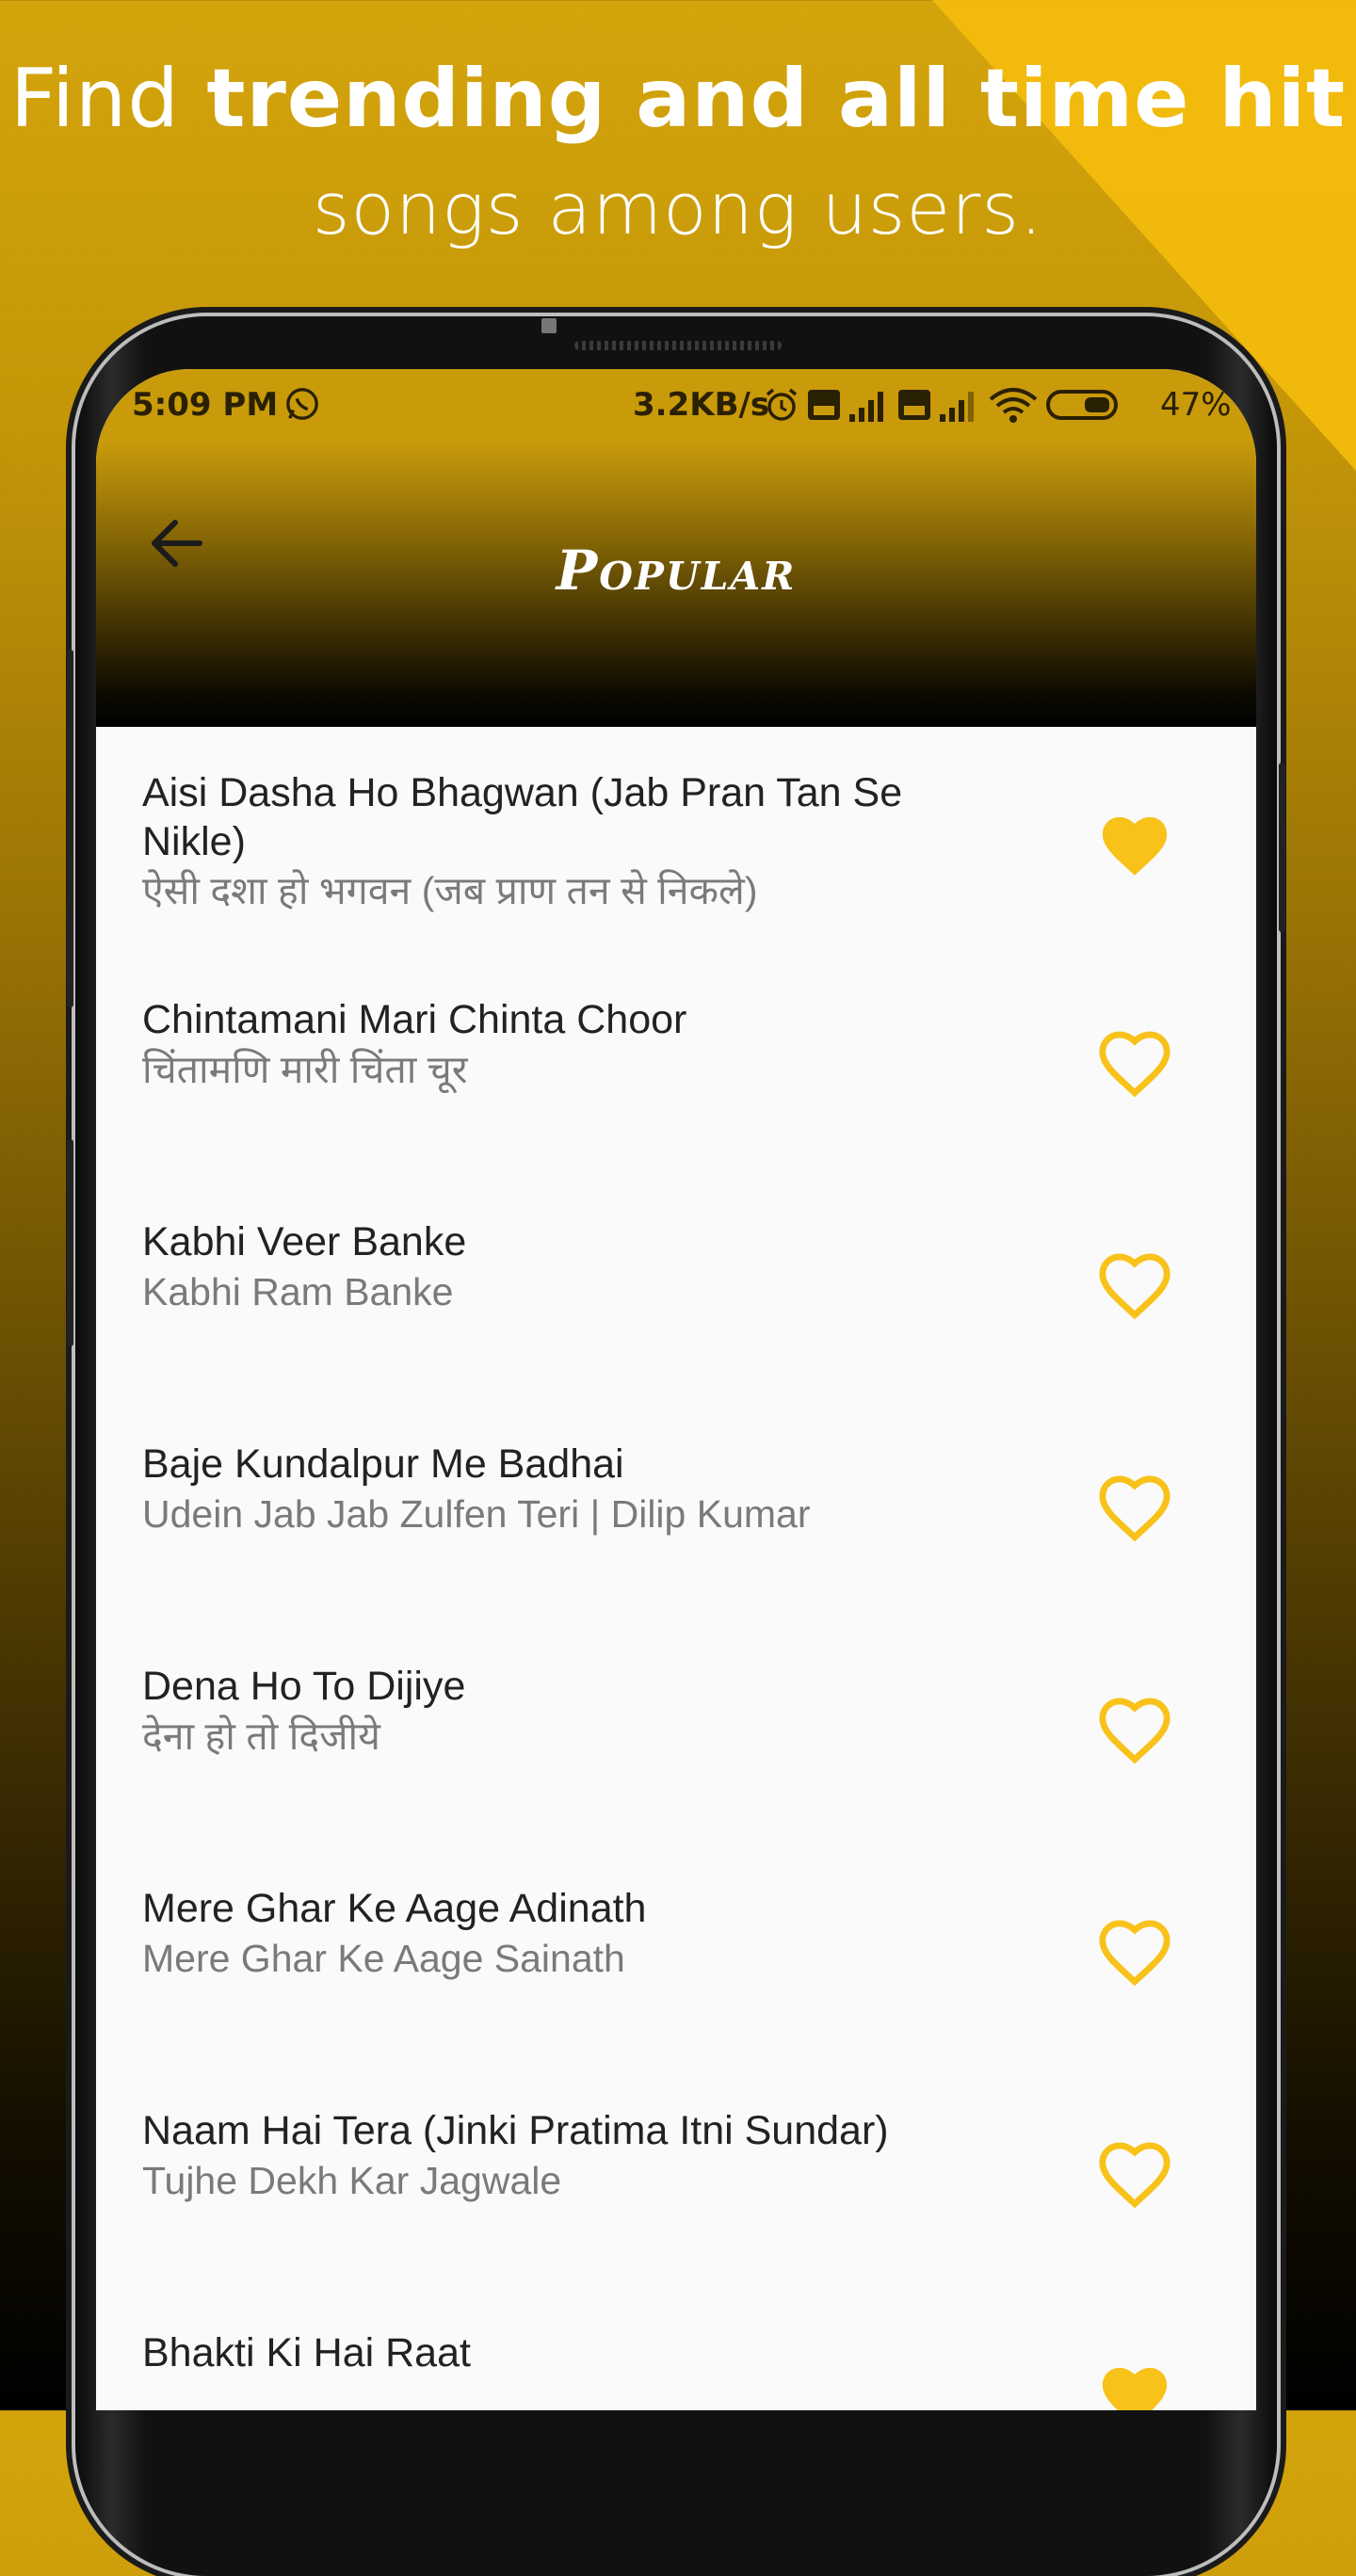 The image size is (1356, 2576). Describe the element at coordinates (304, 1686) in the screenshot. I see `song-title: Dena Ho To Dijiye` at that location.